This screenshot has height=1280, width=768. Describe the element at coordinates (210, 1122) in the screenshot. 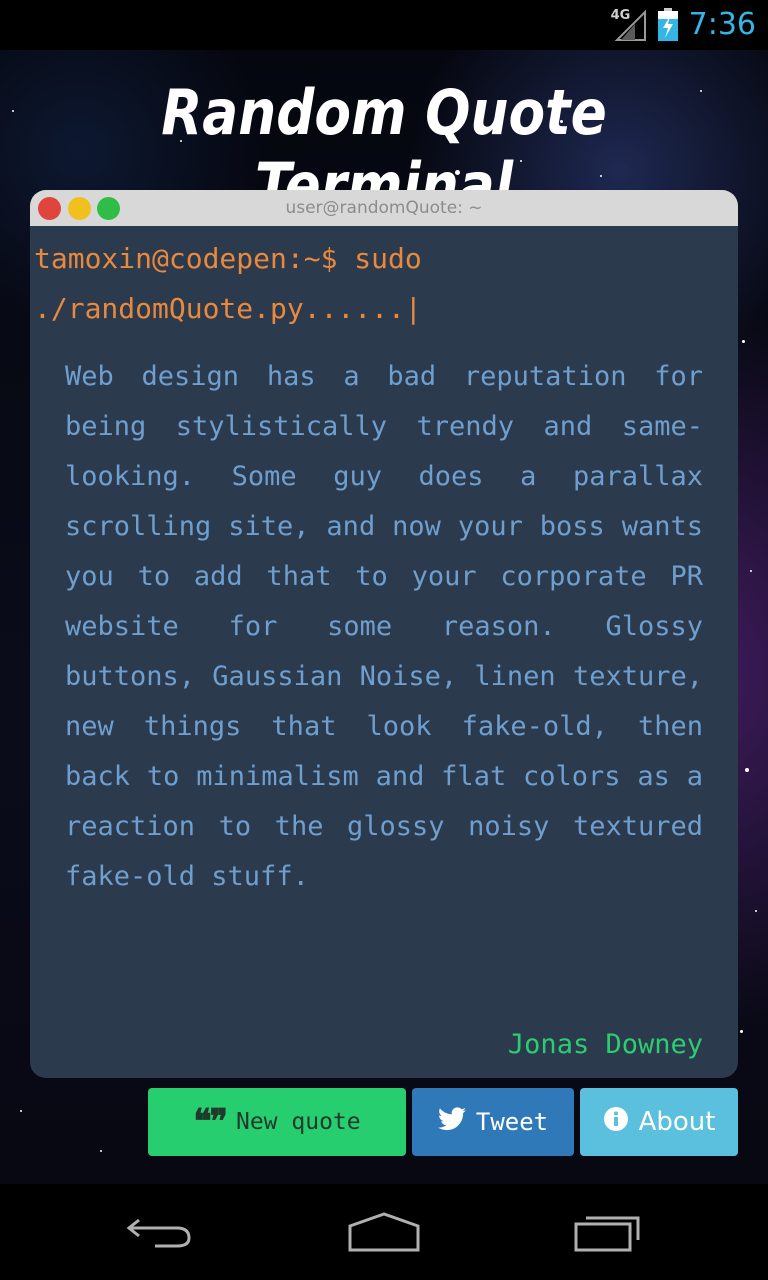

I see `quote-icon: ❝❞` at that location.